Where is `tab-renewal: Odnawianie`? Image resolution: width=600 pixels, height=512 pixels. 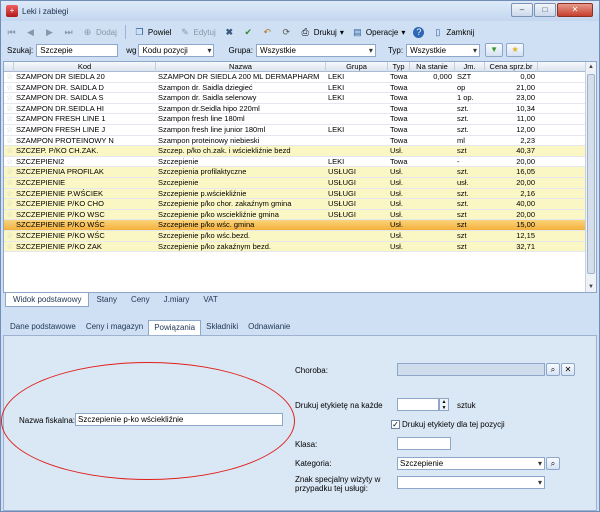
tab-renewal: Odnawianie is located at coordinates (269, 327).